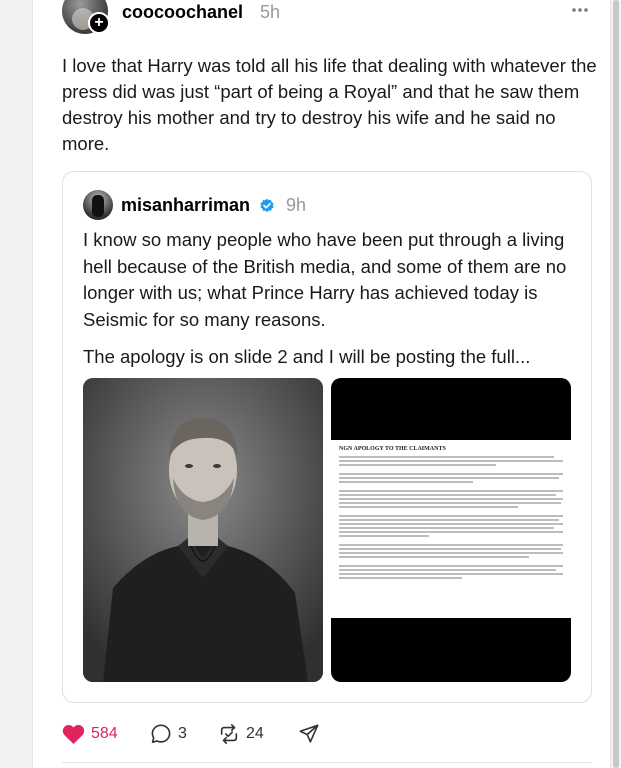 Image resolution: width=621 pixels, height=768 pixels. I want to click on reply-button: 3, so click(168, 734).